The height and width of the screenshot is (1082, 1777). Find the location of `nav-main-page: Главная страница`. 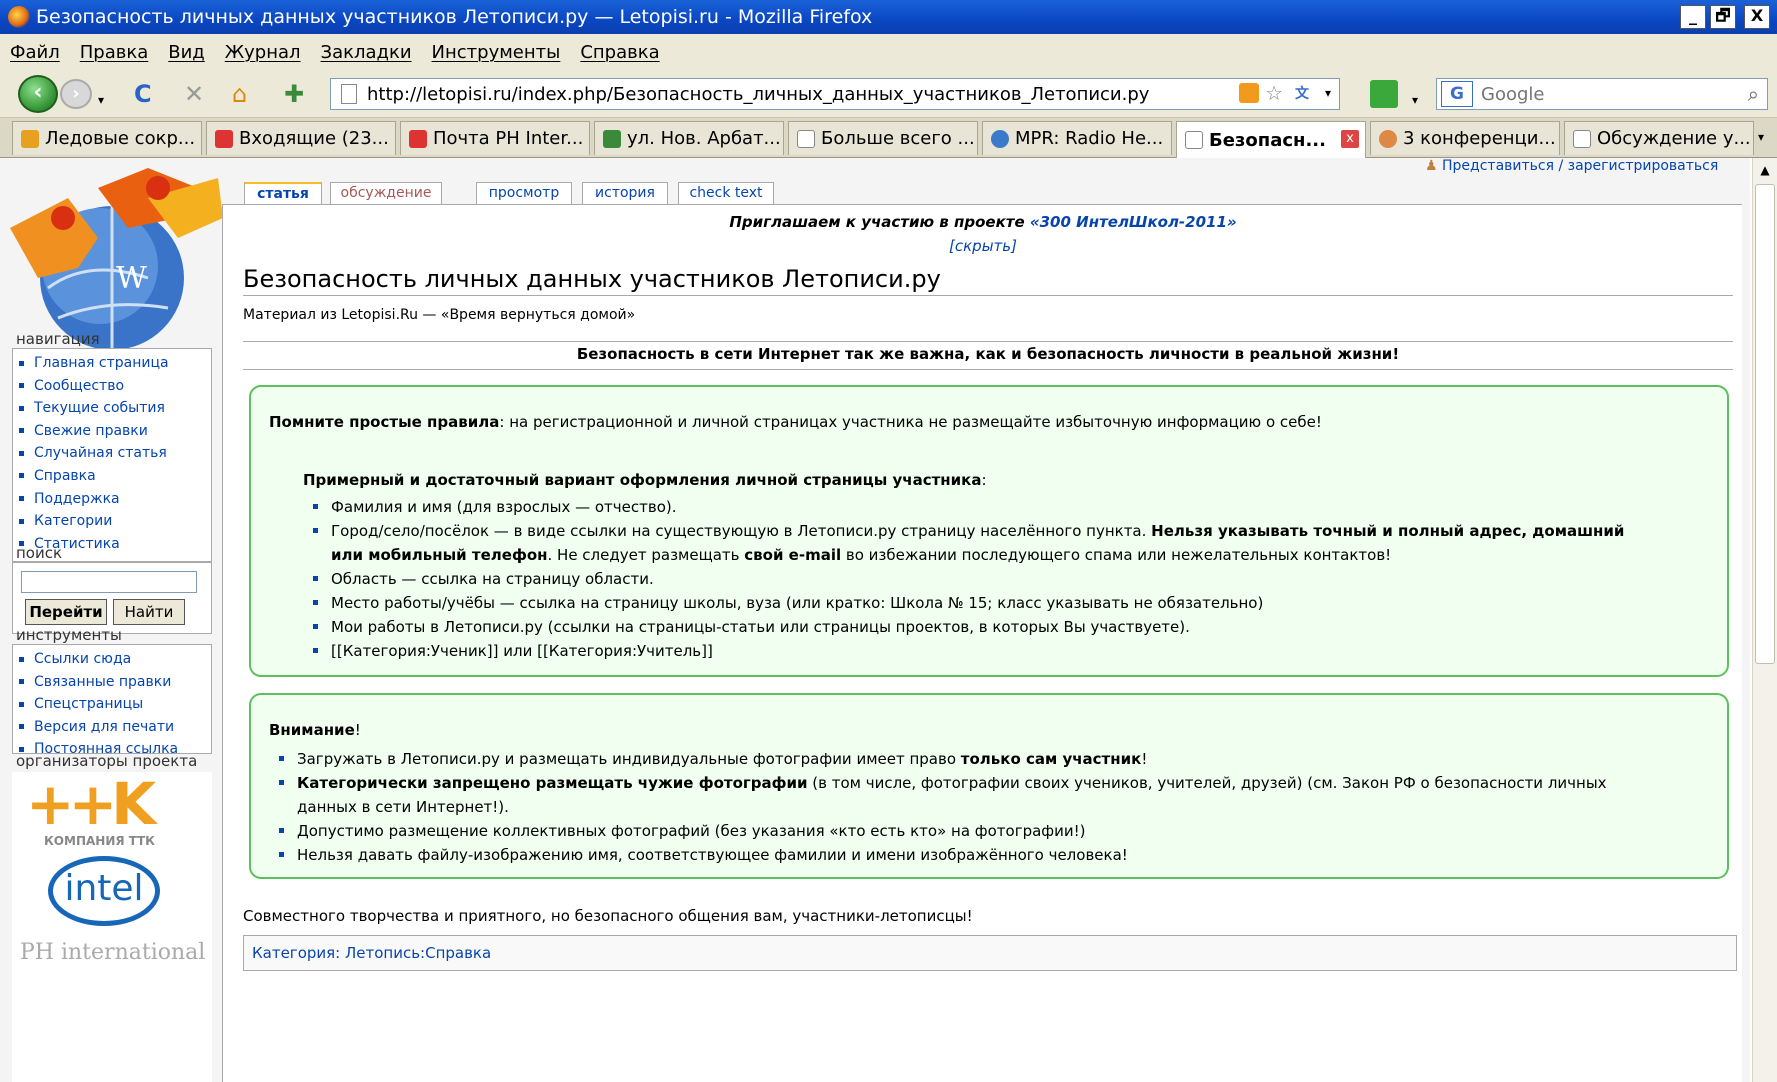

nav-main-page: Главная страница is located at coordinates (115, 364).